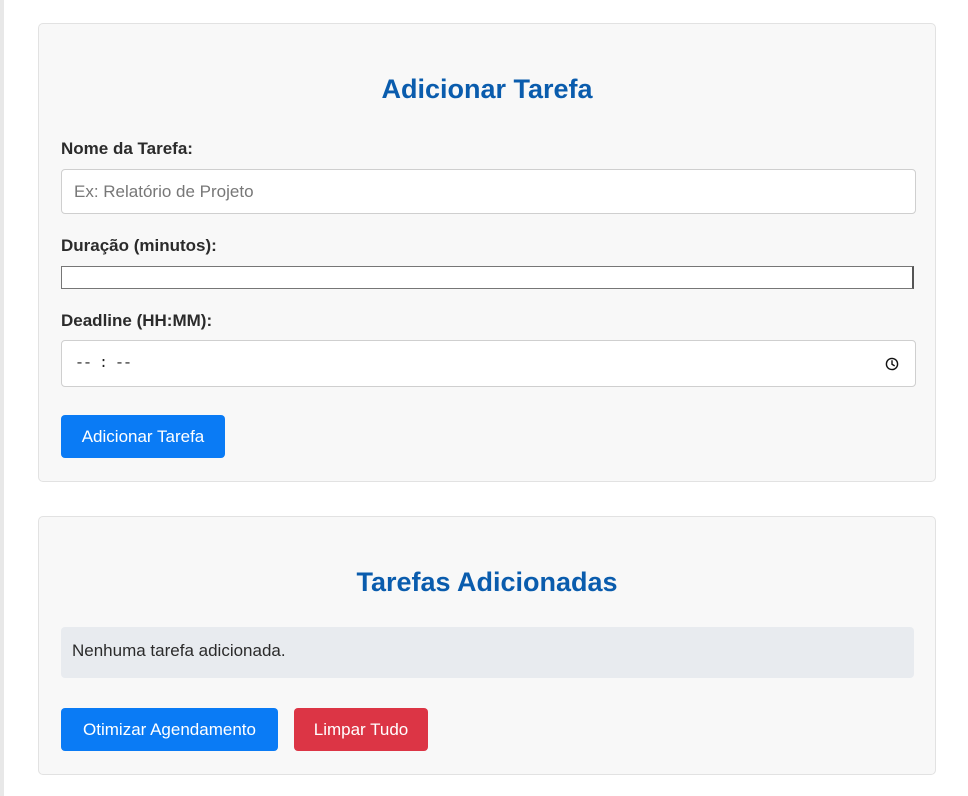  What do you see at coordinates (169, 729) in the screenshot?
I see `optimize-schedule-button: Otimizar Agendamento` at bounding box center [169, 729].